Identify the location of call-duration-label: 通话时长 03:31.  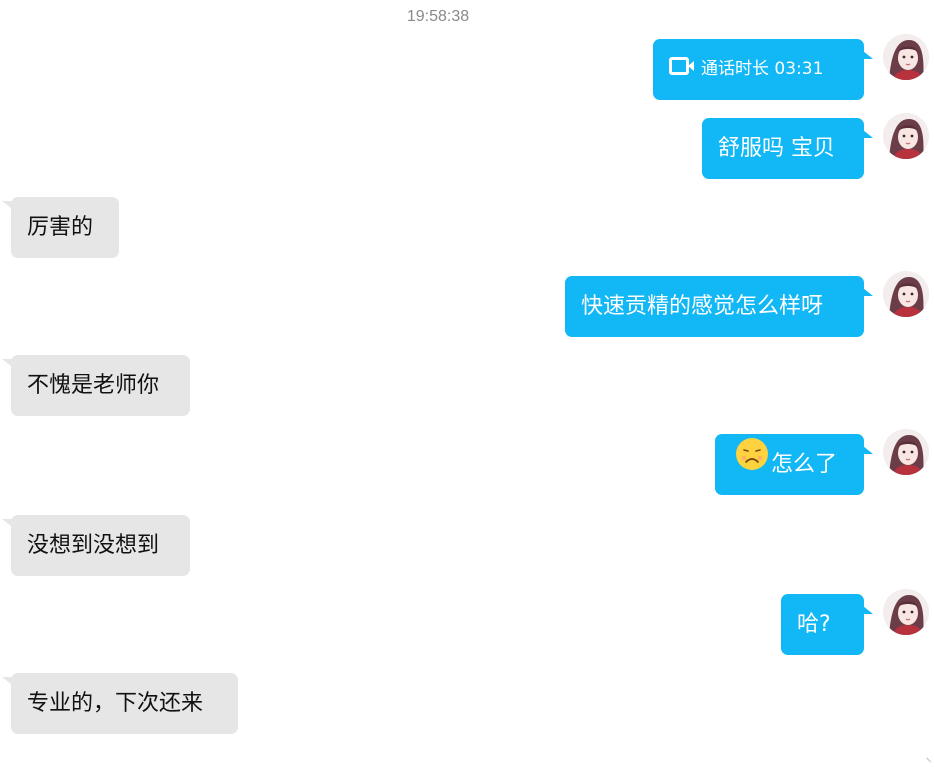
(762, 69).